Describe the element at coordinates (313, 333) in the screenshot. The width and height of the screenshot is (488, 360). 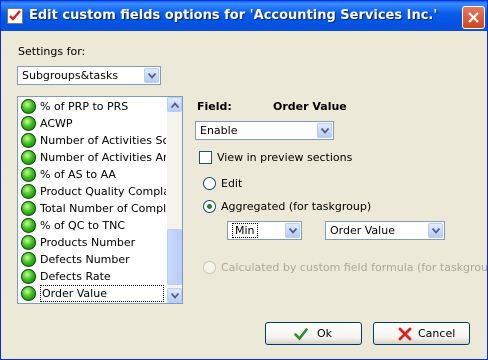
I see `ok-button: Ok` at that location.